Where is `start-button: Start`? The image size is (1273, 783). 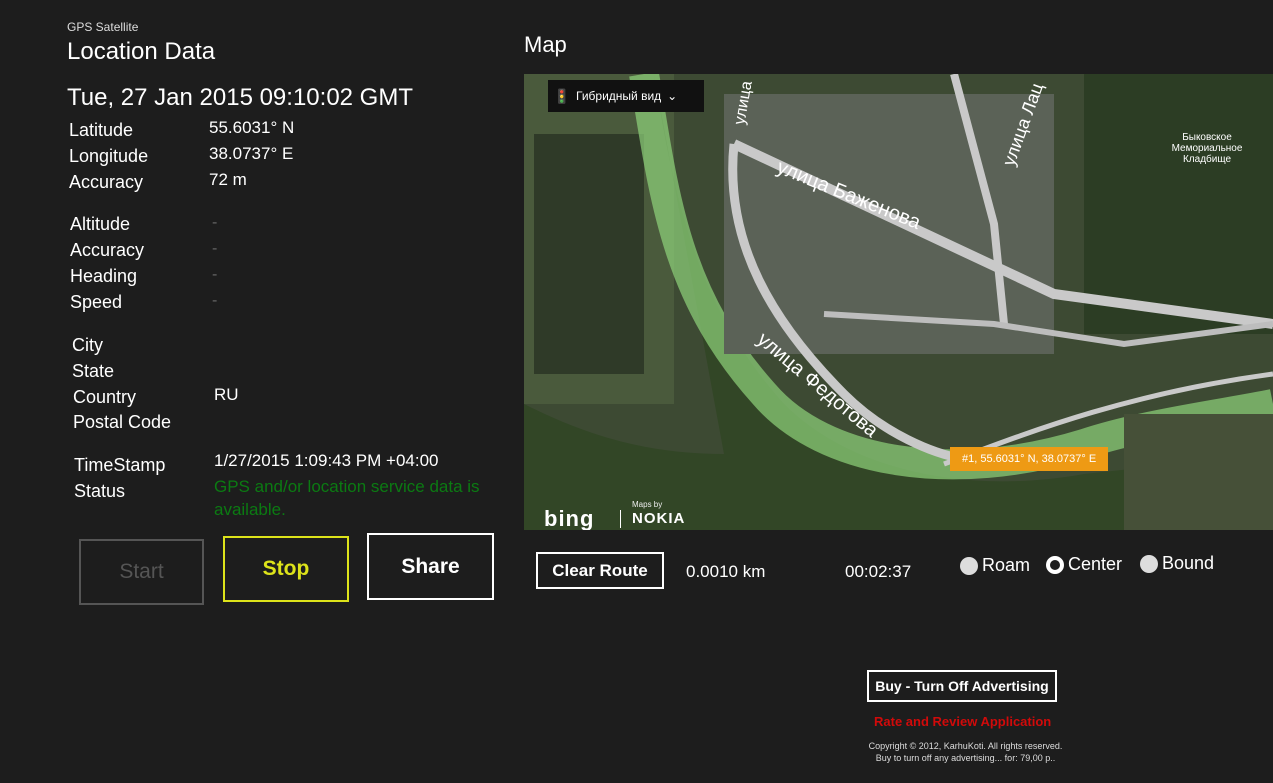 start-button: Start is located at coordinates (141, 572).